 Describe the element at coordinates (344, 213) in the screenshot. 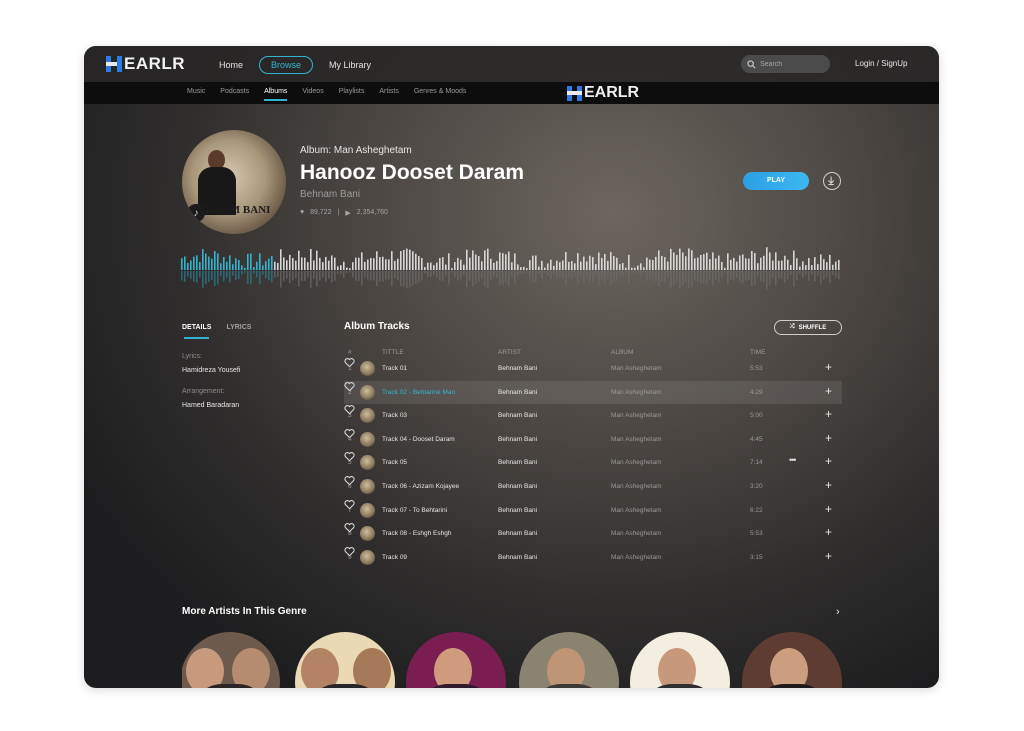

I see `album-stats: ♥ 89,722 | ▶ 2,354,760` at that location.